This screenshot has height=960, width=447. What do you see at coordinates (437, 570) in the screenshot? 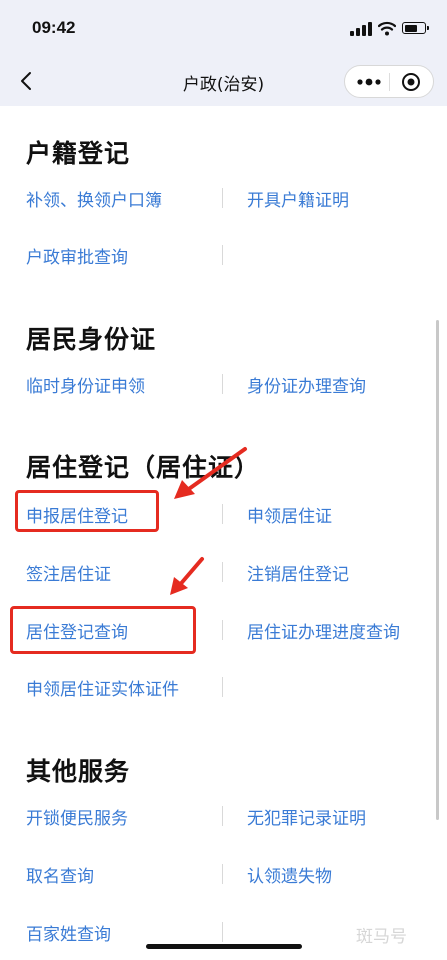
I see `scrollbar` at bounding box center [437, 570].